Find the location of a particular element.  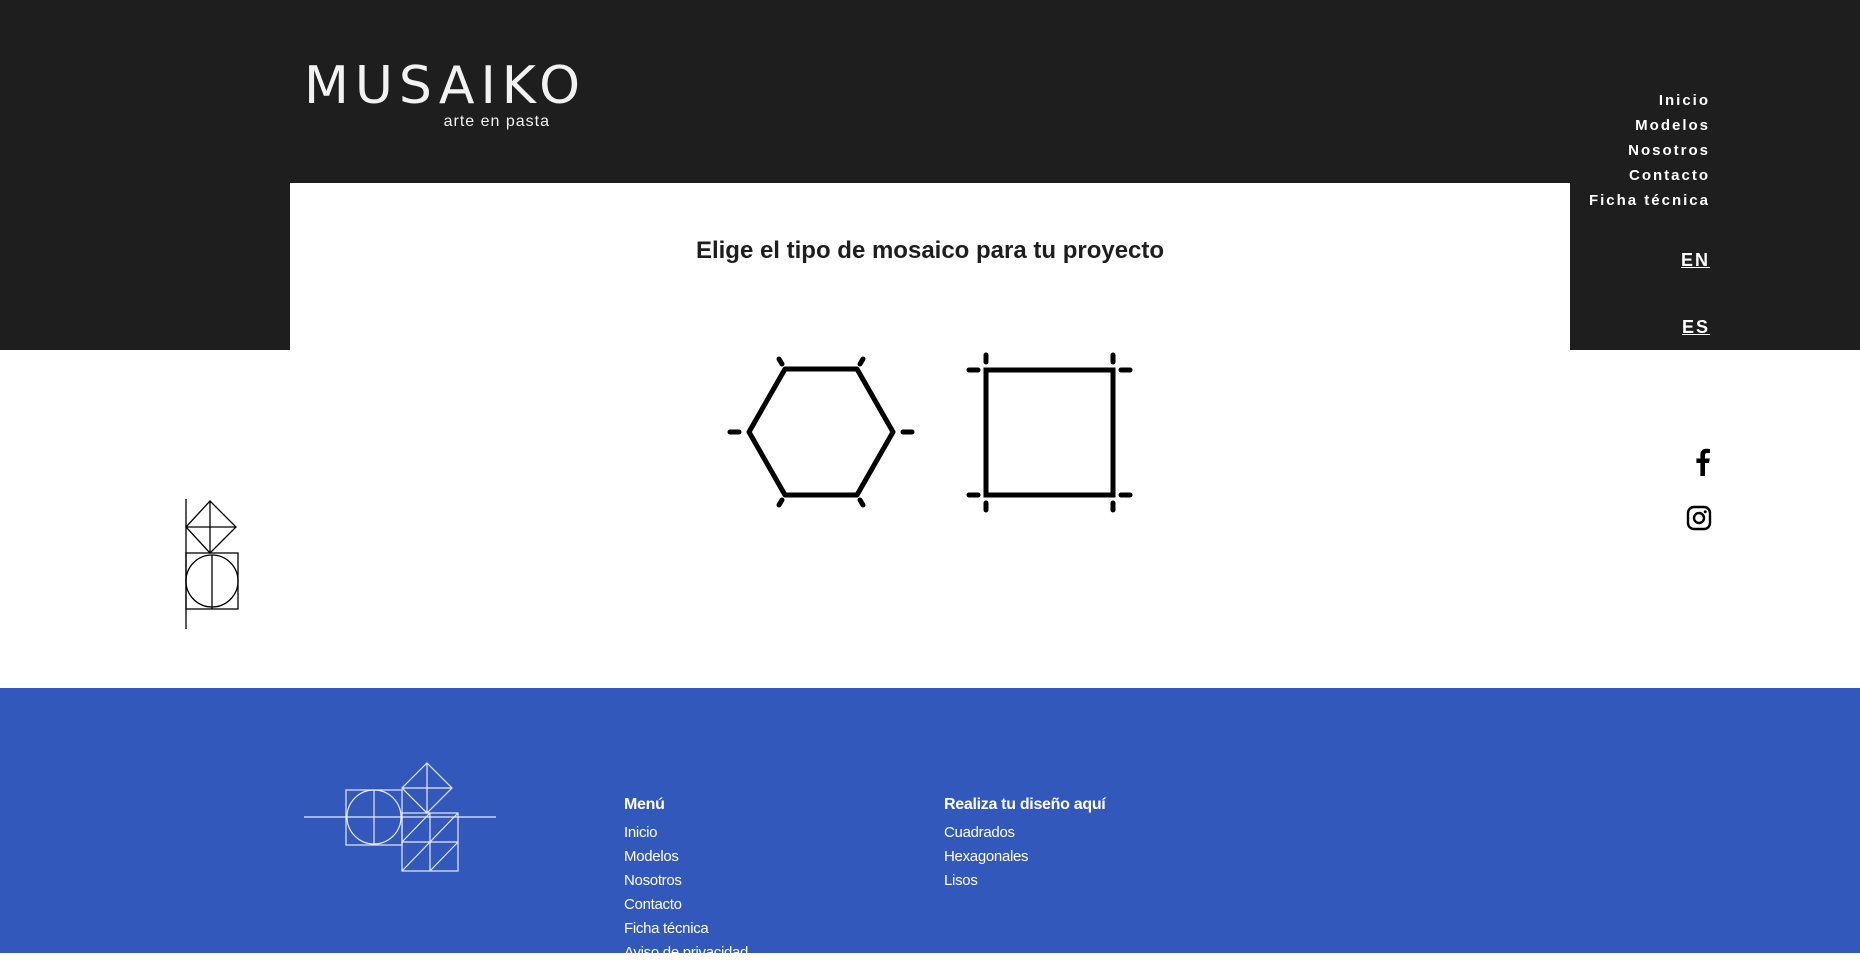

footer-link-hexagonales: Hexagonales is located at coordinates (1024, 857).